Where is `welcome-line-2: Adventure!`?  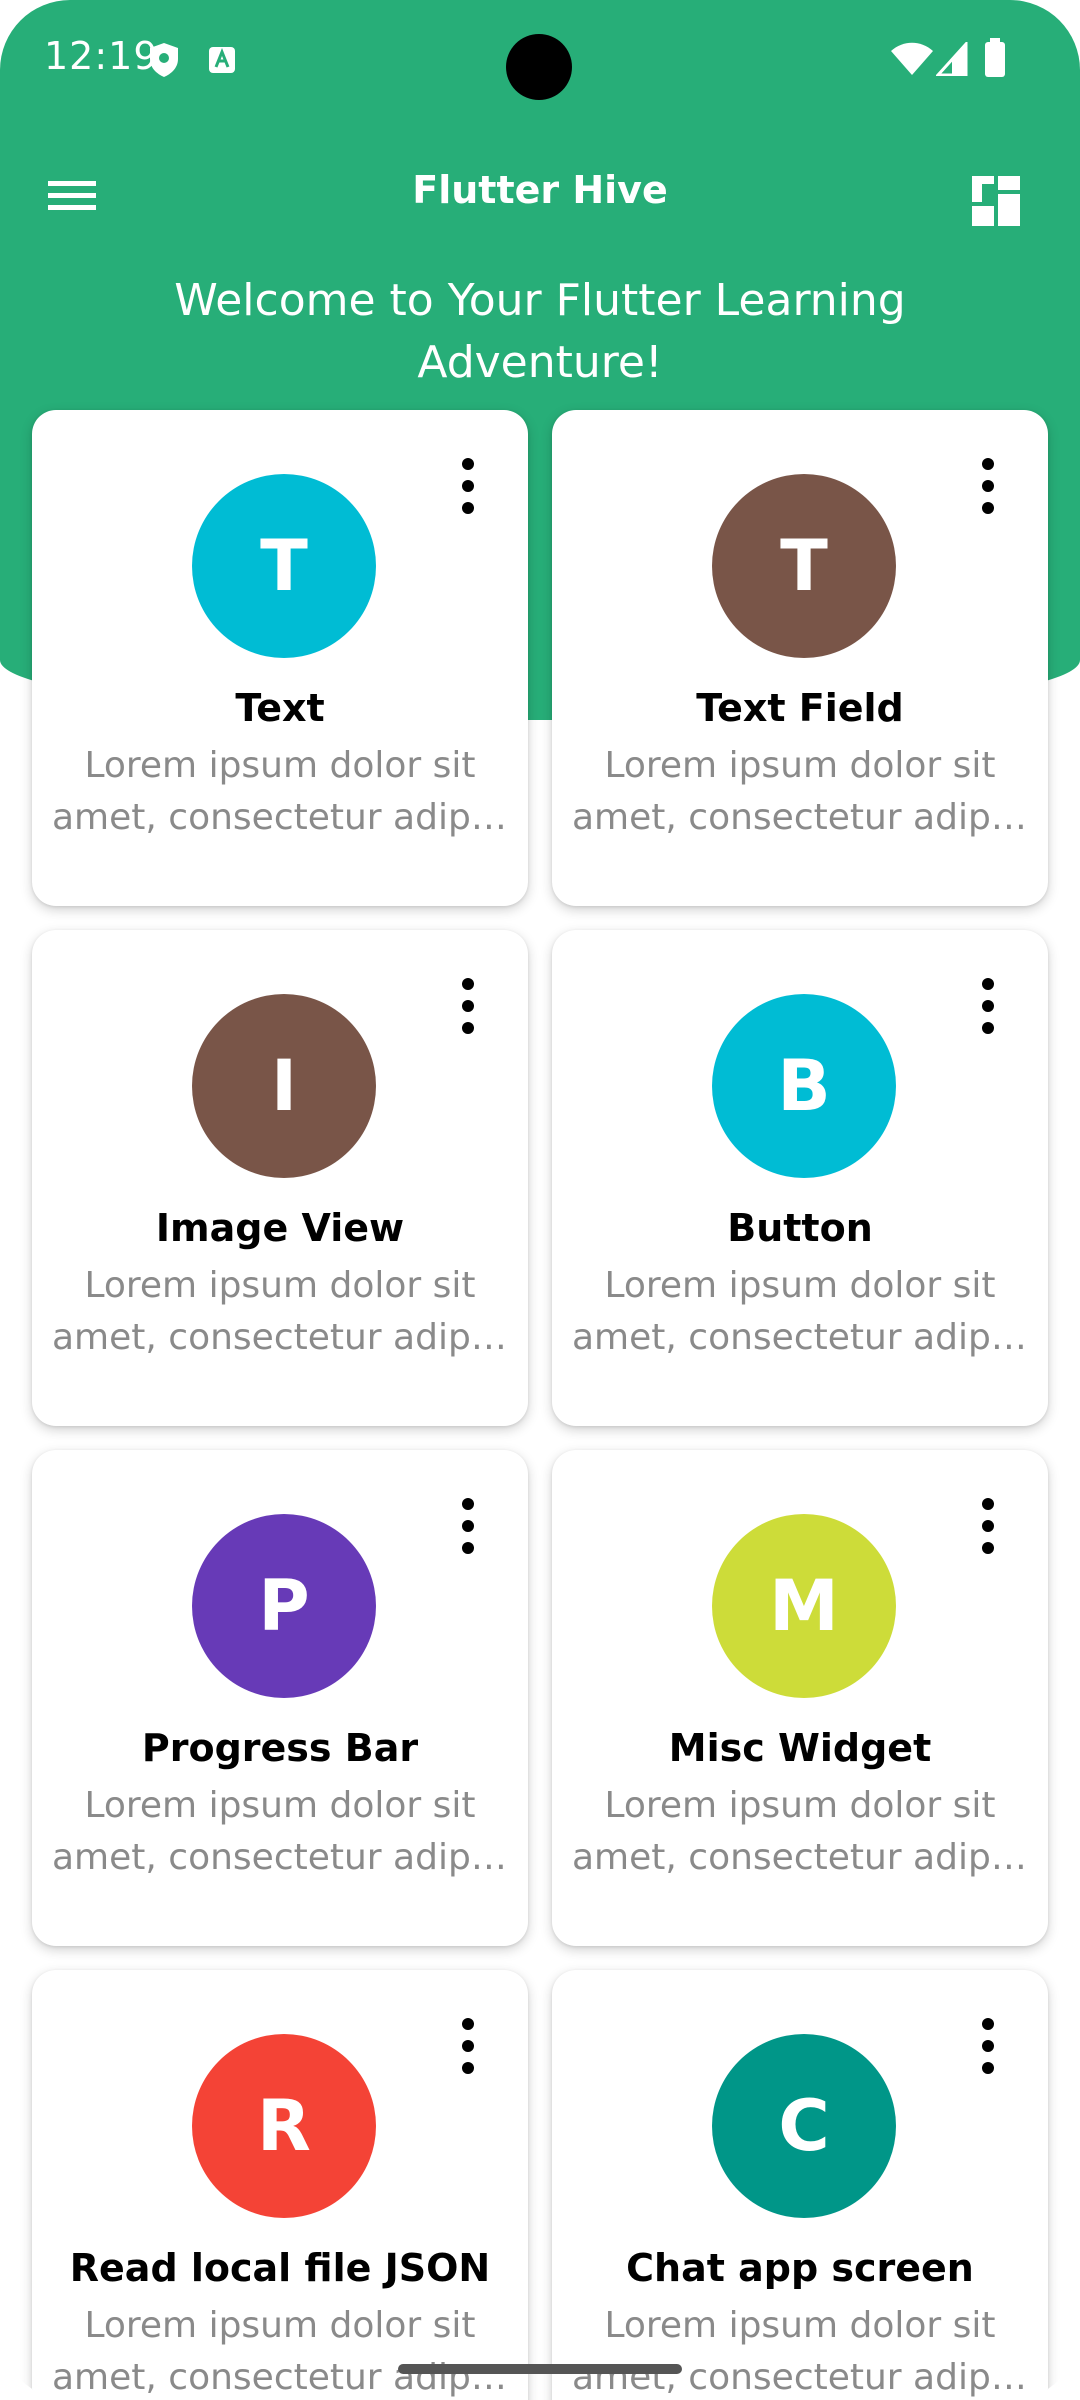 welcome-line-2: Adventure! is located at coordinates (540, 362).